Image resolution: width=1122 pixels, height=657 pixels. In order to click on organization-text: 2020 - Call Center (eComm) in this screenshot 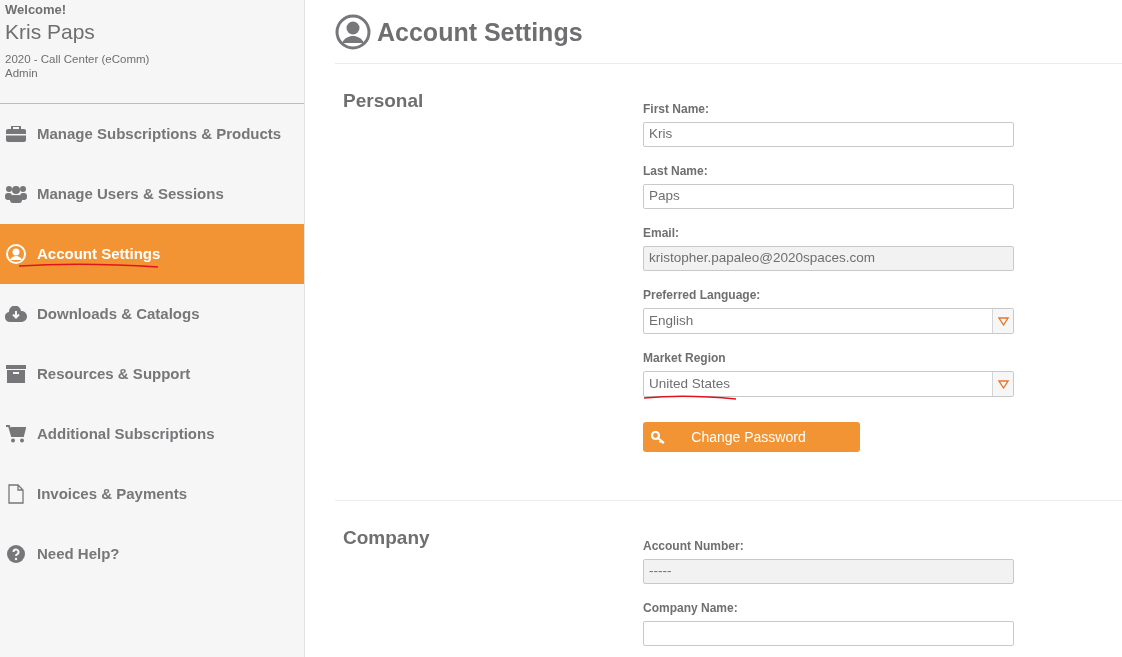, I will do `click(77, 59)`.